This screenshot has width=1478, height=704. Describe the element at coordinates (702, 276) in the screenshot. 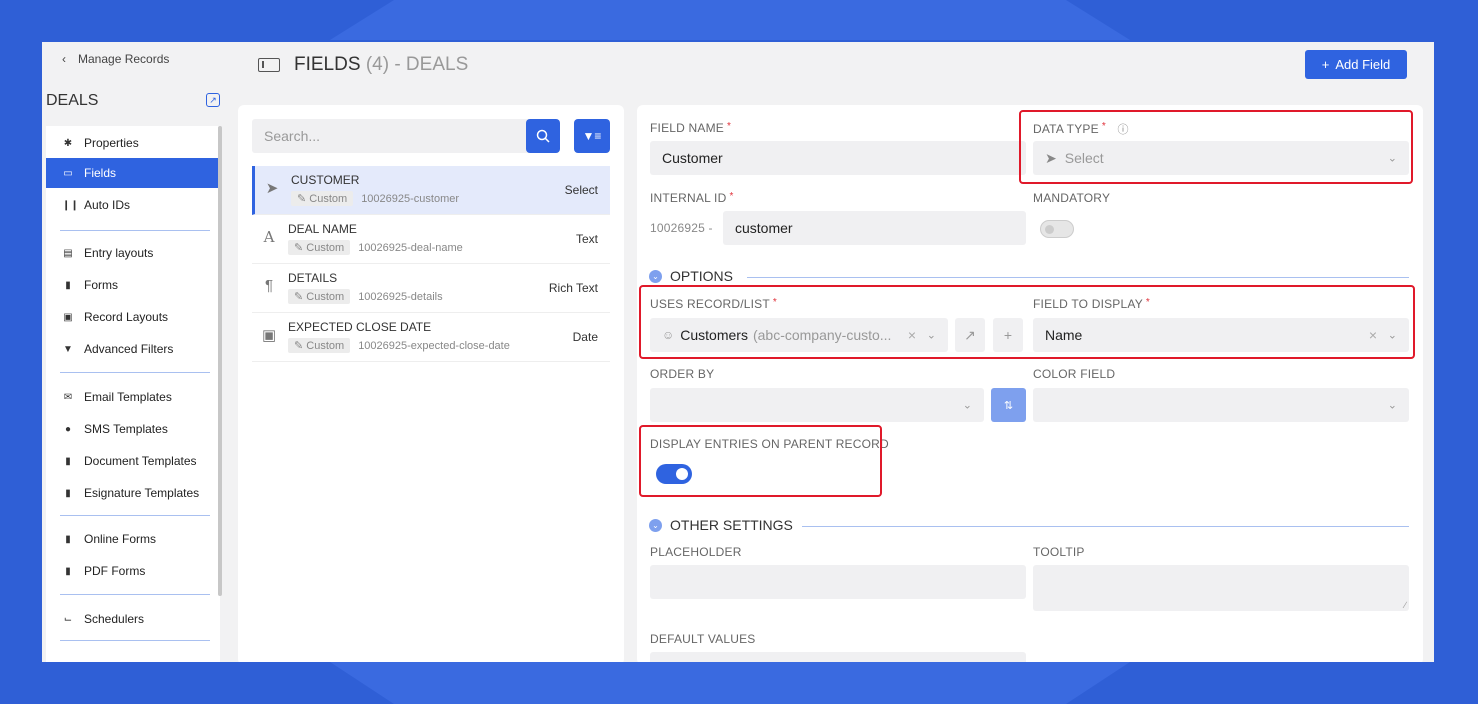

I see `options-heading: OPTIONS` at that location.